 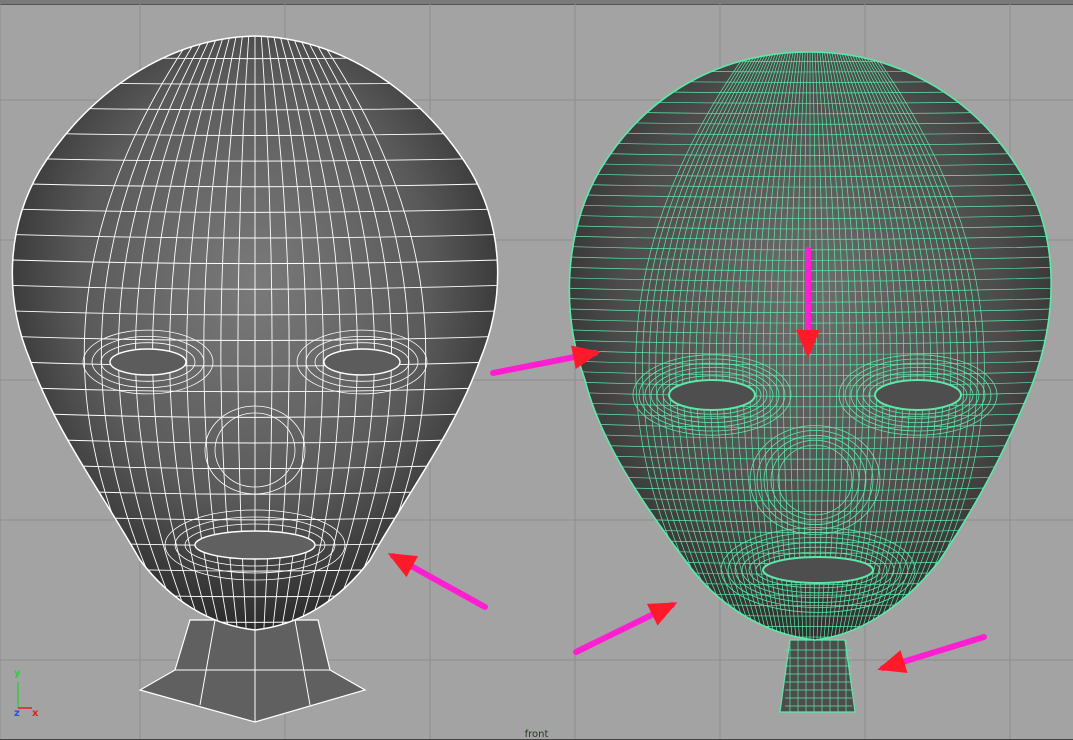 I want to click on camera-label: front, so click(x=536, y=734).